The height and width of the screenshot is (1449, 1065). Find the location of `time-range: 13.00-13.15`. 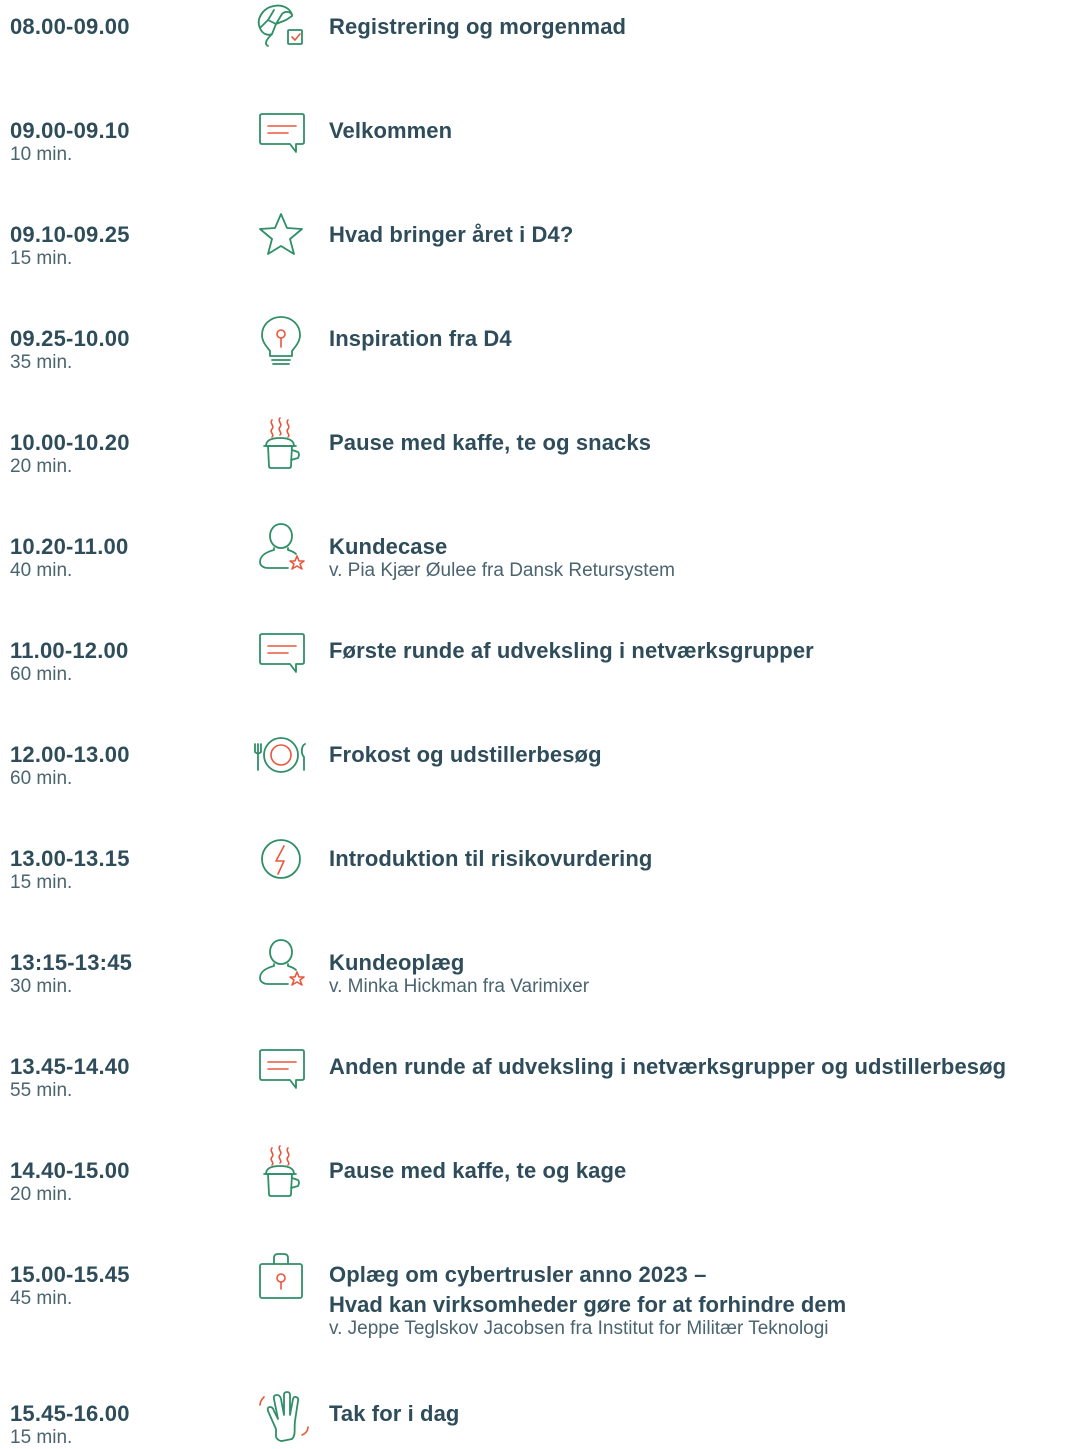

time-range: 13.00-13.15 is located at coordinates (70, 858).